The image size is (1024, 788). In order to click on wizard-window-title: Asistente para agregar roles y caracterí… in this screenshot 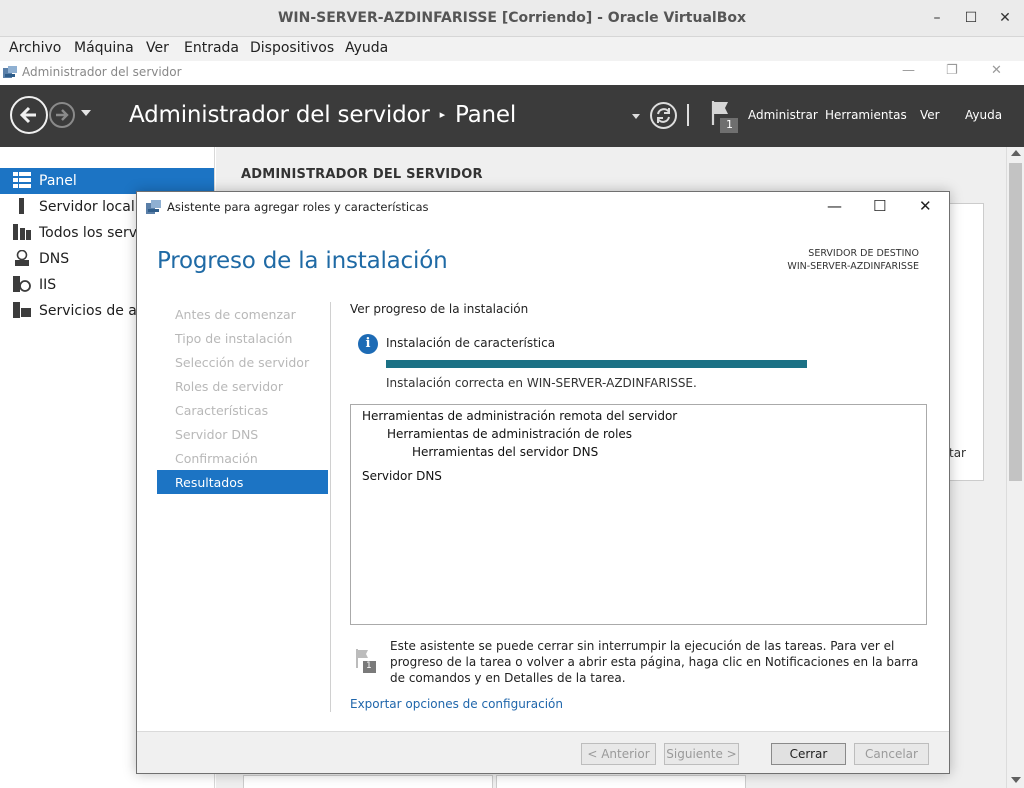, I will do `click(298, 207)`.